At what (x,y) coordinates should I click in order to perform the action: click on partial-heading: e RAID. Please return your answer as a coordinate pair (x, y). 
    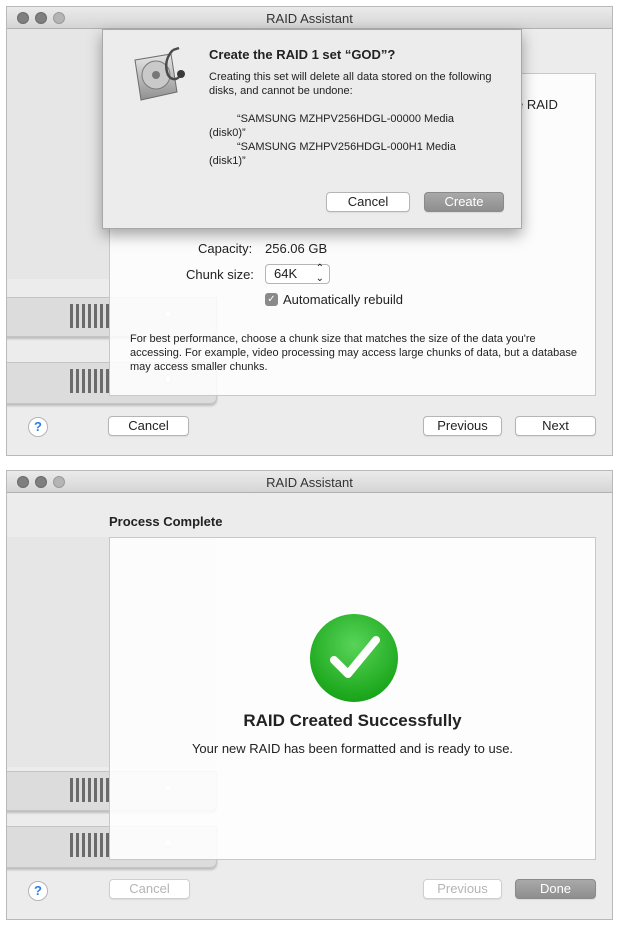
    Looking at the image, I should click on (537, 104).